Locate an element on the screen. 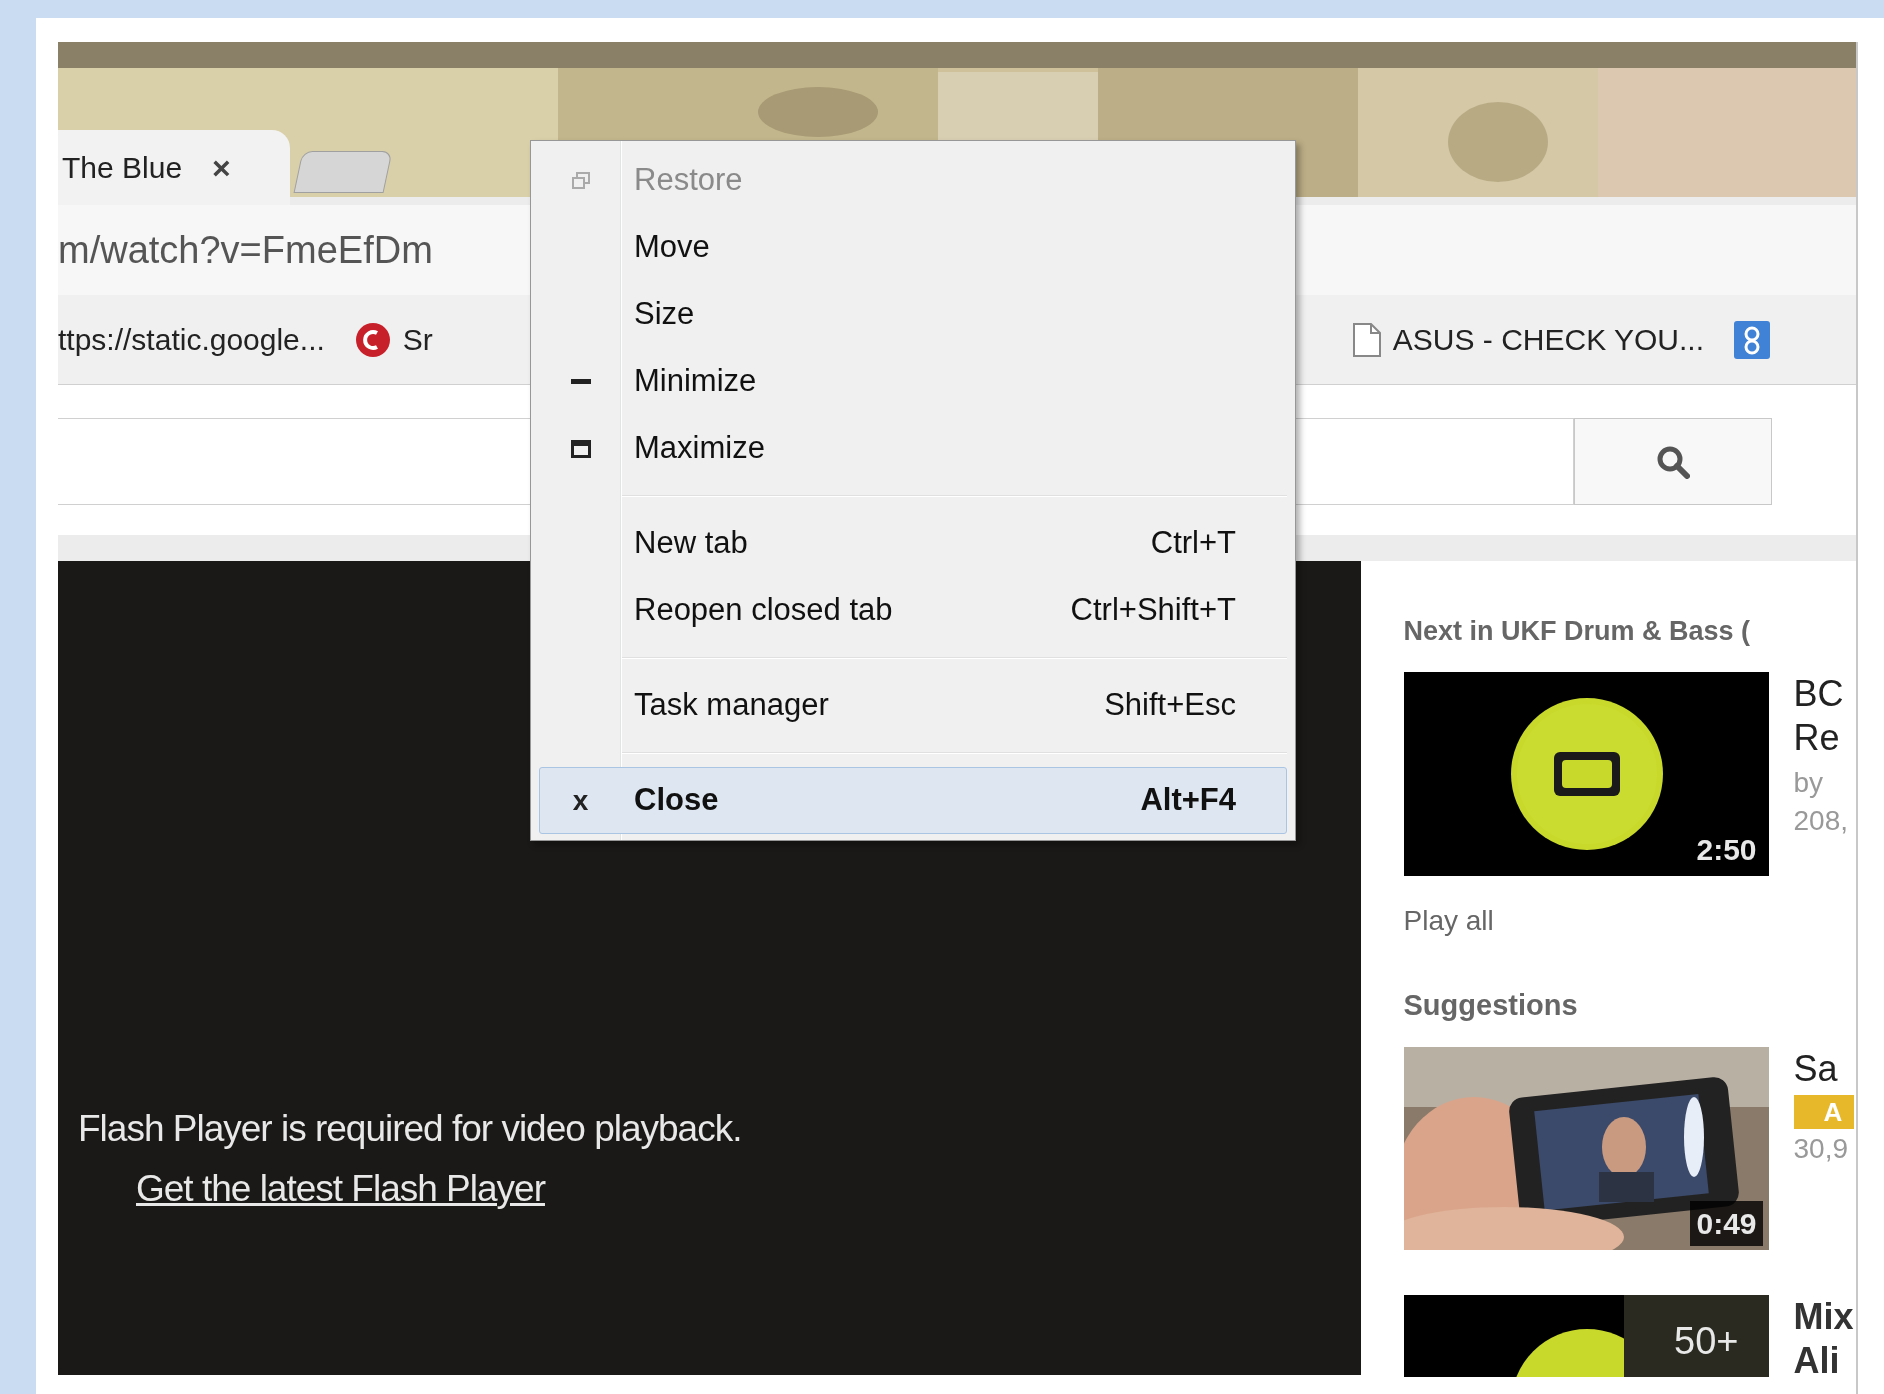  video-meta: 30,9 is located at coordinates (1821, 1149).